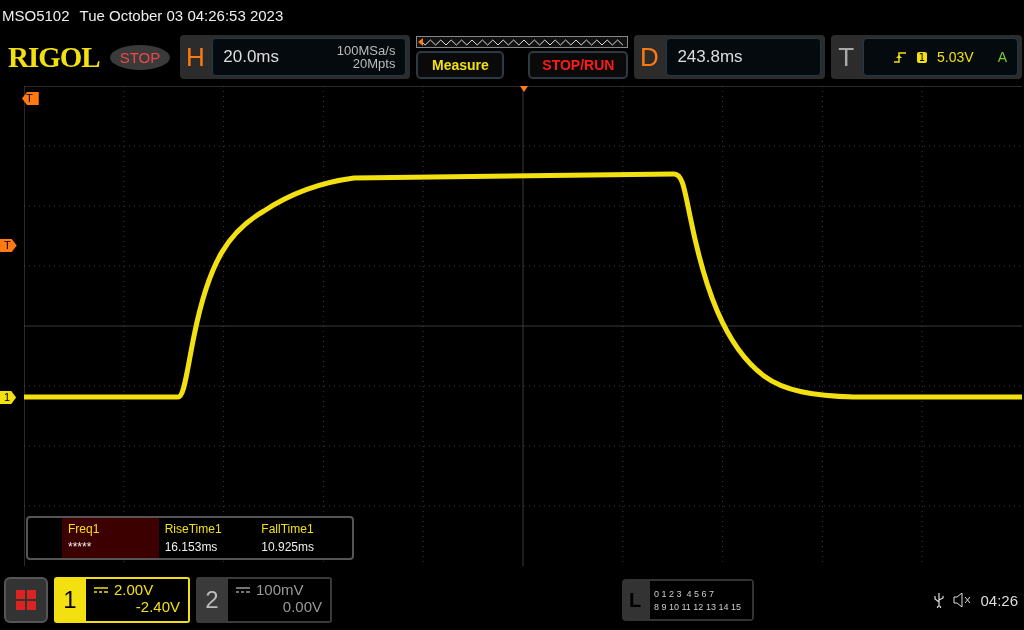 This screenshot has width=1024, height=630. I want to click on measurement-name: RiseTime1, so click(193, 529).